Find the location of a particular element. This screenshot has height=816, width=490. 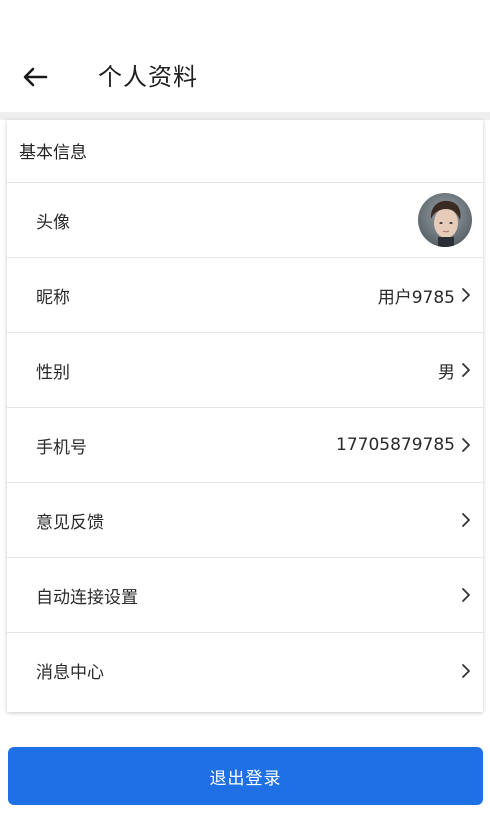

row-label: 头像 is located at coordinates (53, 222).